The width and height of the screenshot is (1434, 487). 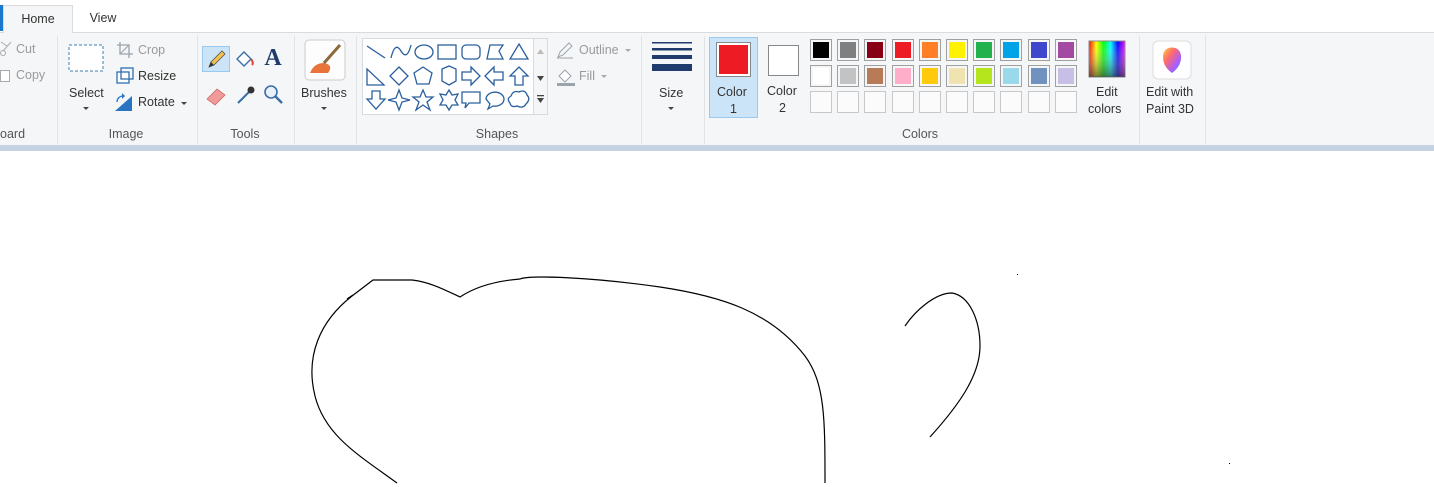 I want to click on copy-label: Copy, so click(x=31, y=75).